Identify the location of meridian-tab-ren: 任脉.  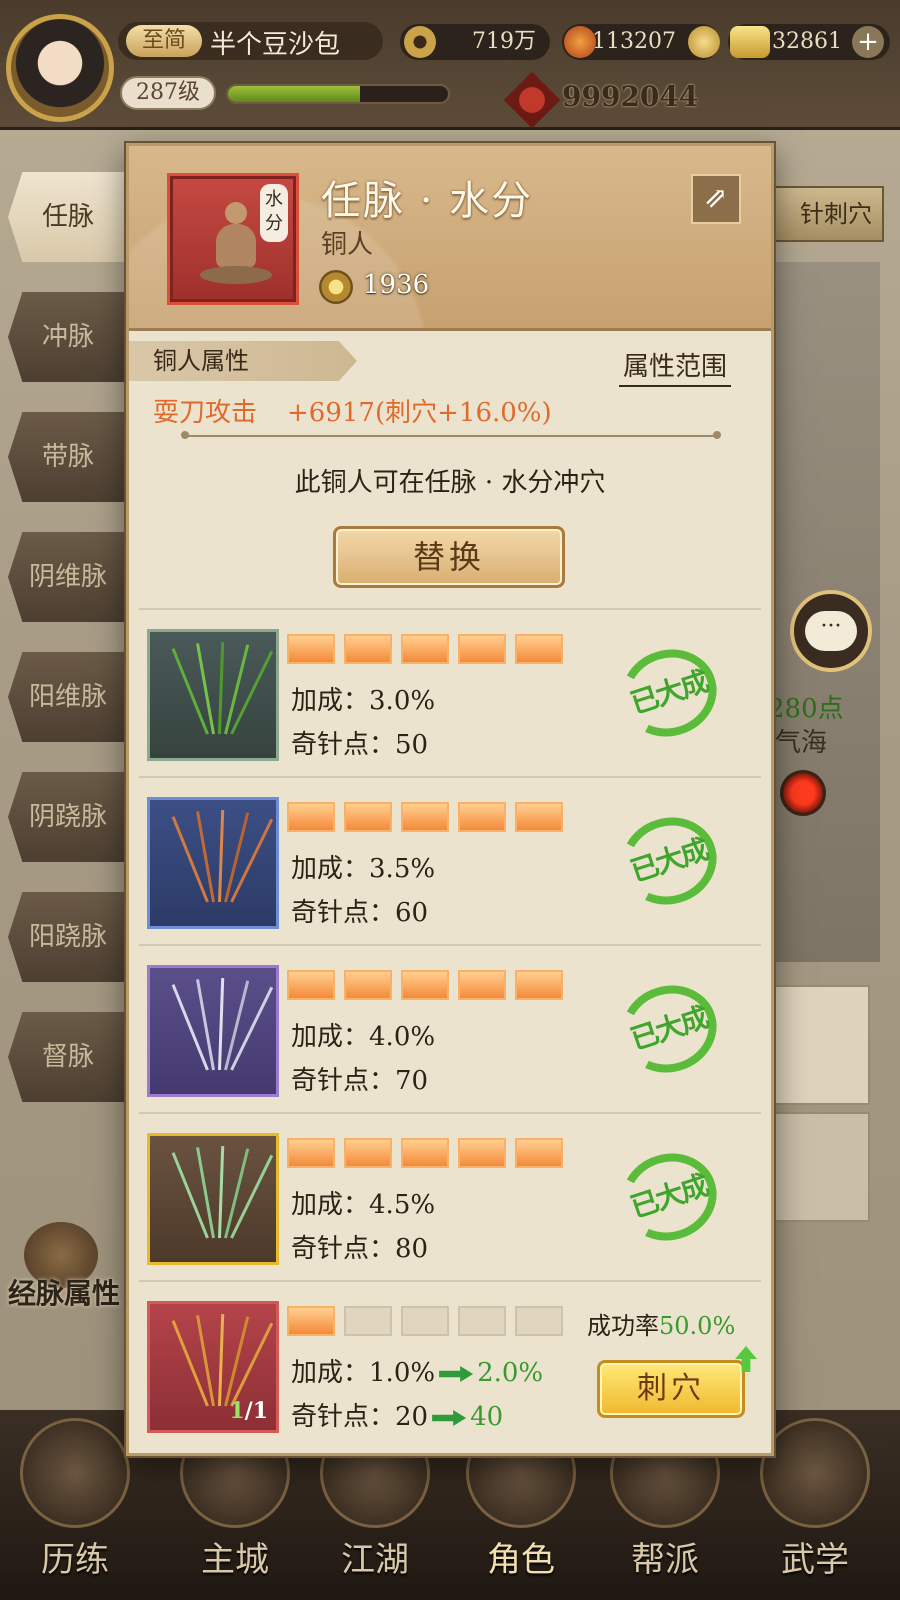
(68, 217).